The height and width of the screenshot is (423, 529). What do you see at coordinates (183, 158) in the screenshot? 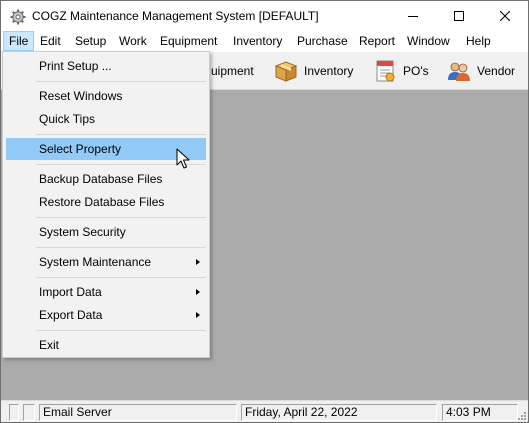
I see `mouse-pointer-icon` at bounding box center [183, 158].